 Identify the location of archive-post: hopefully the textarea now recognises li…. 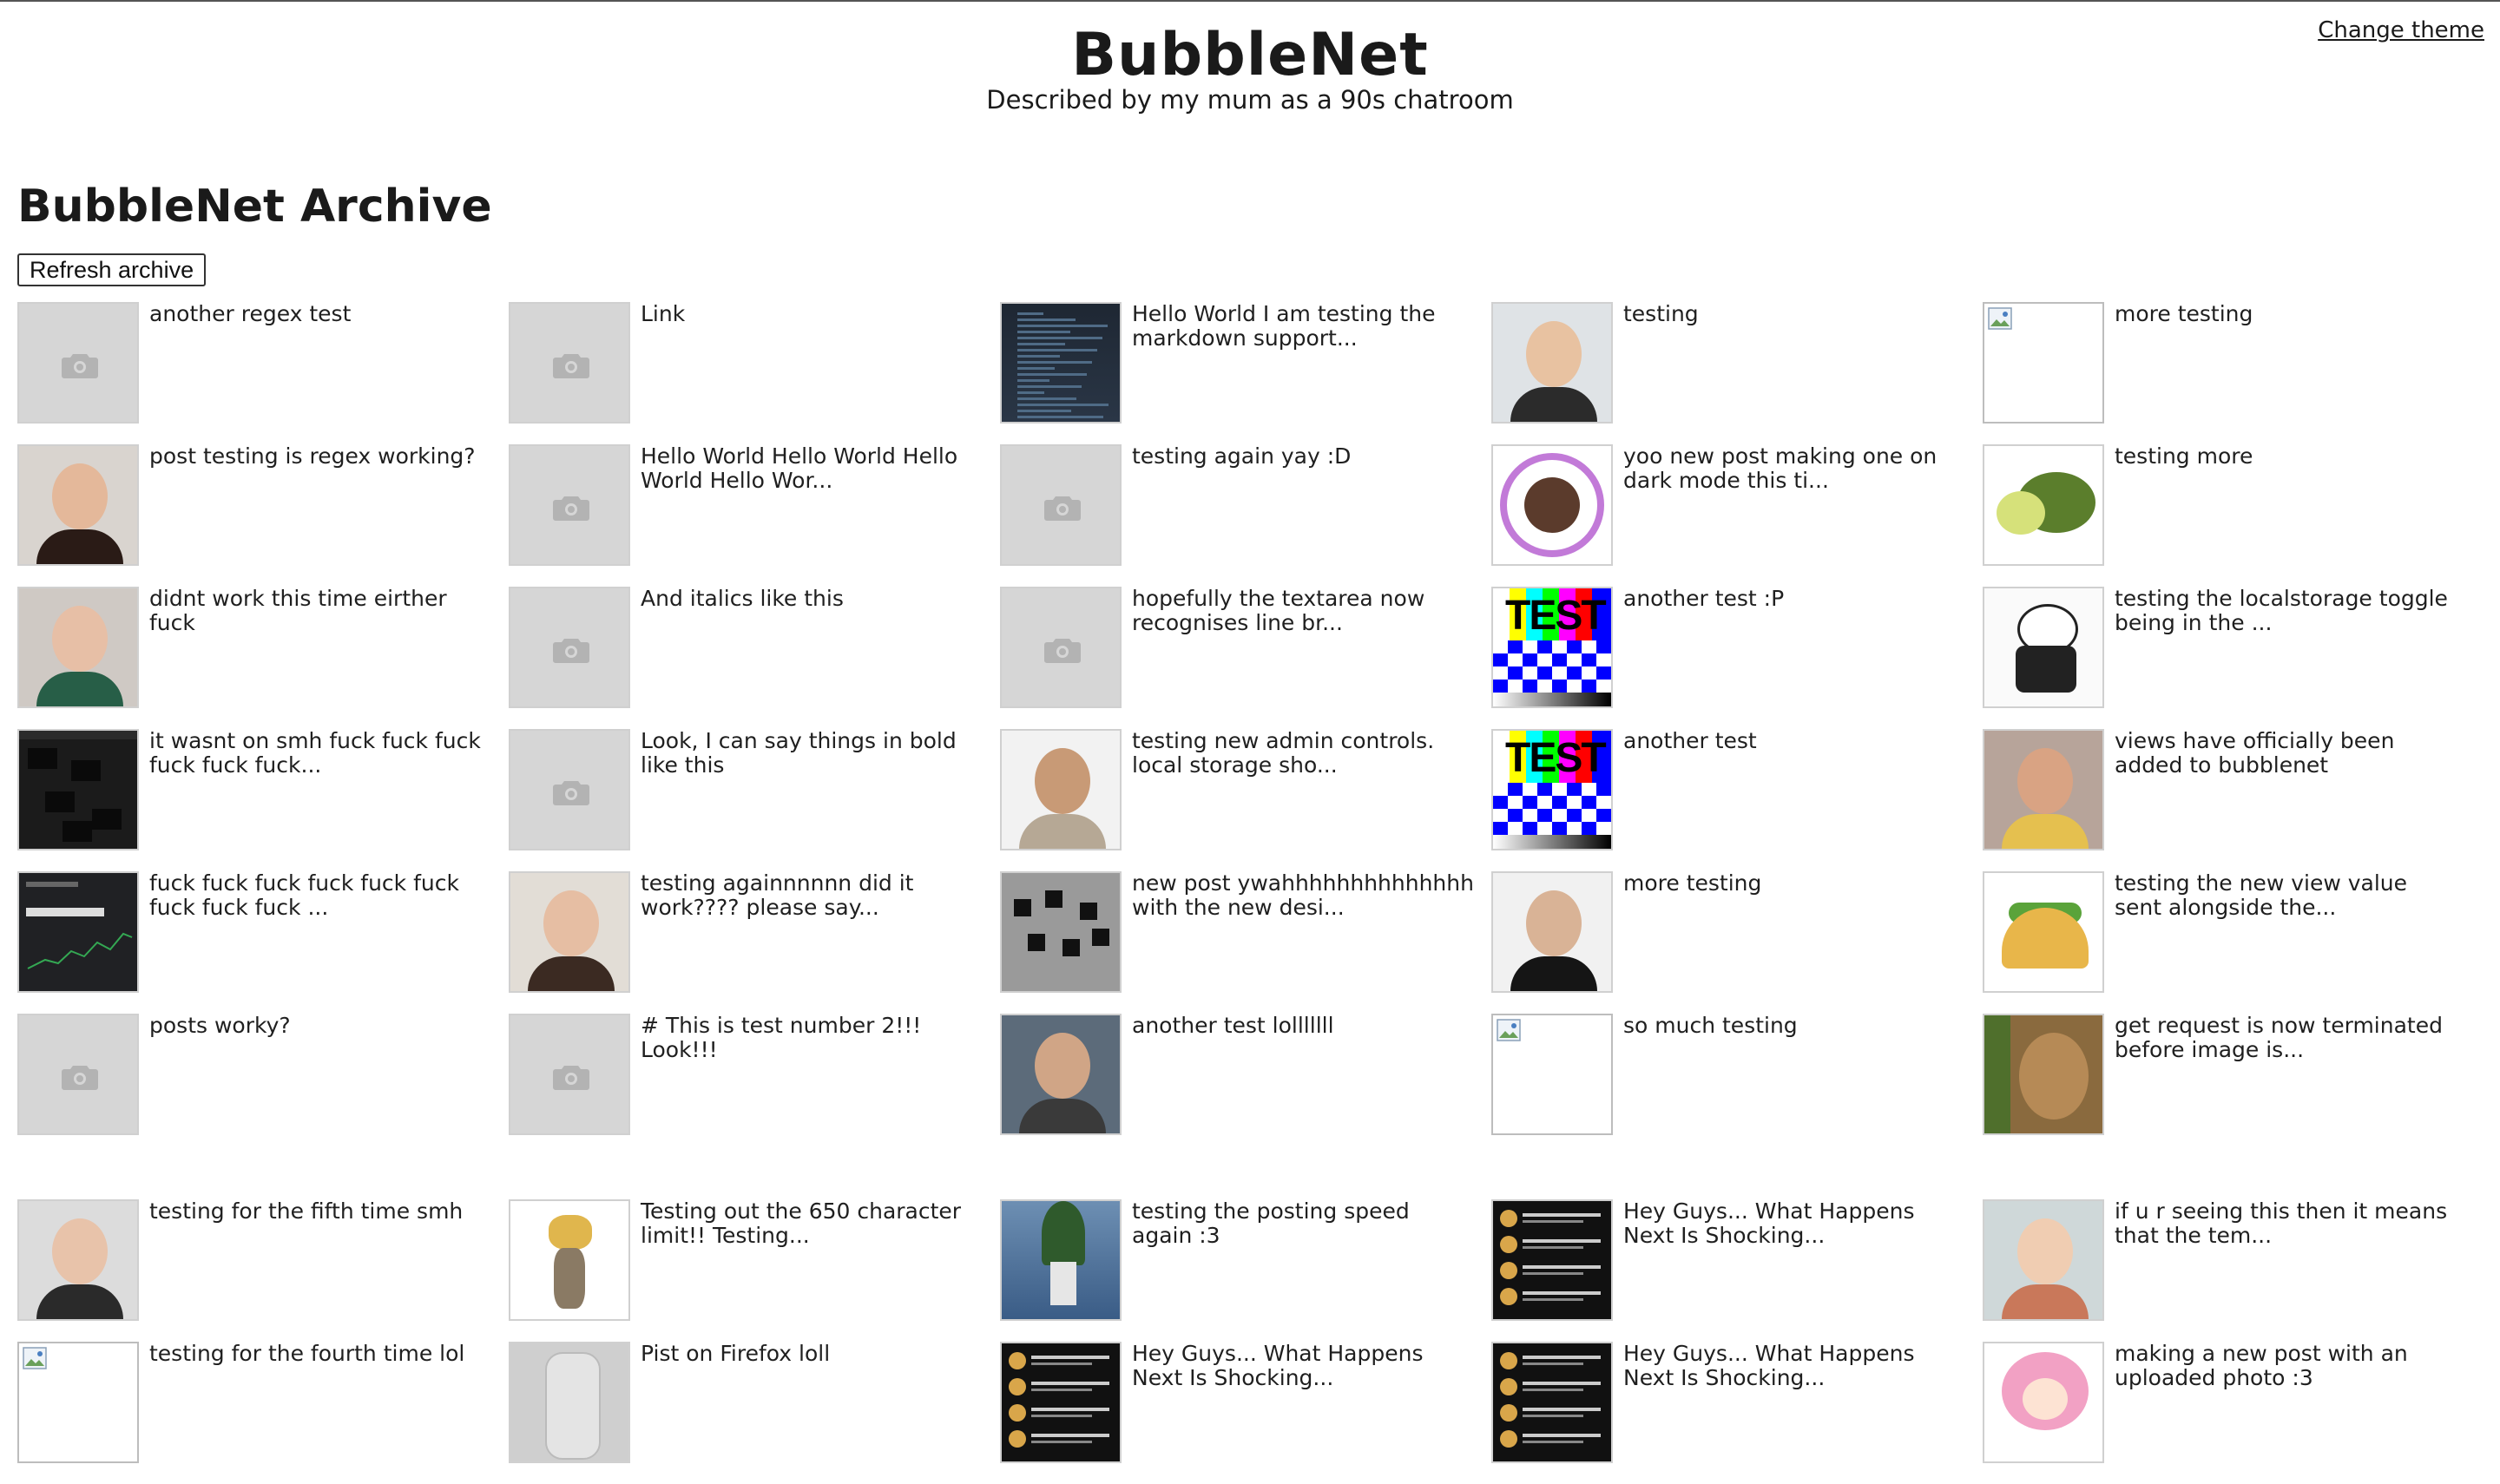
(1245, 658).